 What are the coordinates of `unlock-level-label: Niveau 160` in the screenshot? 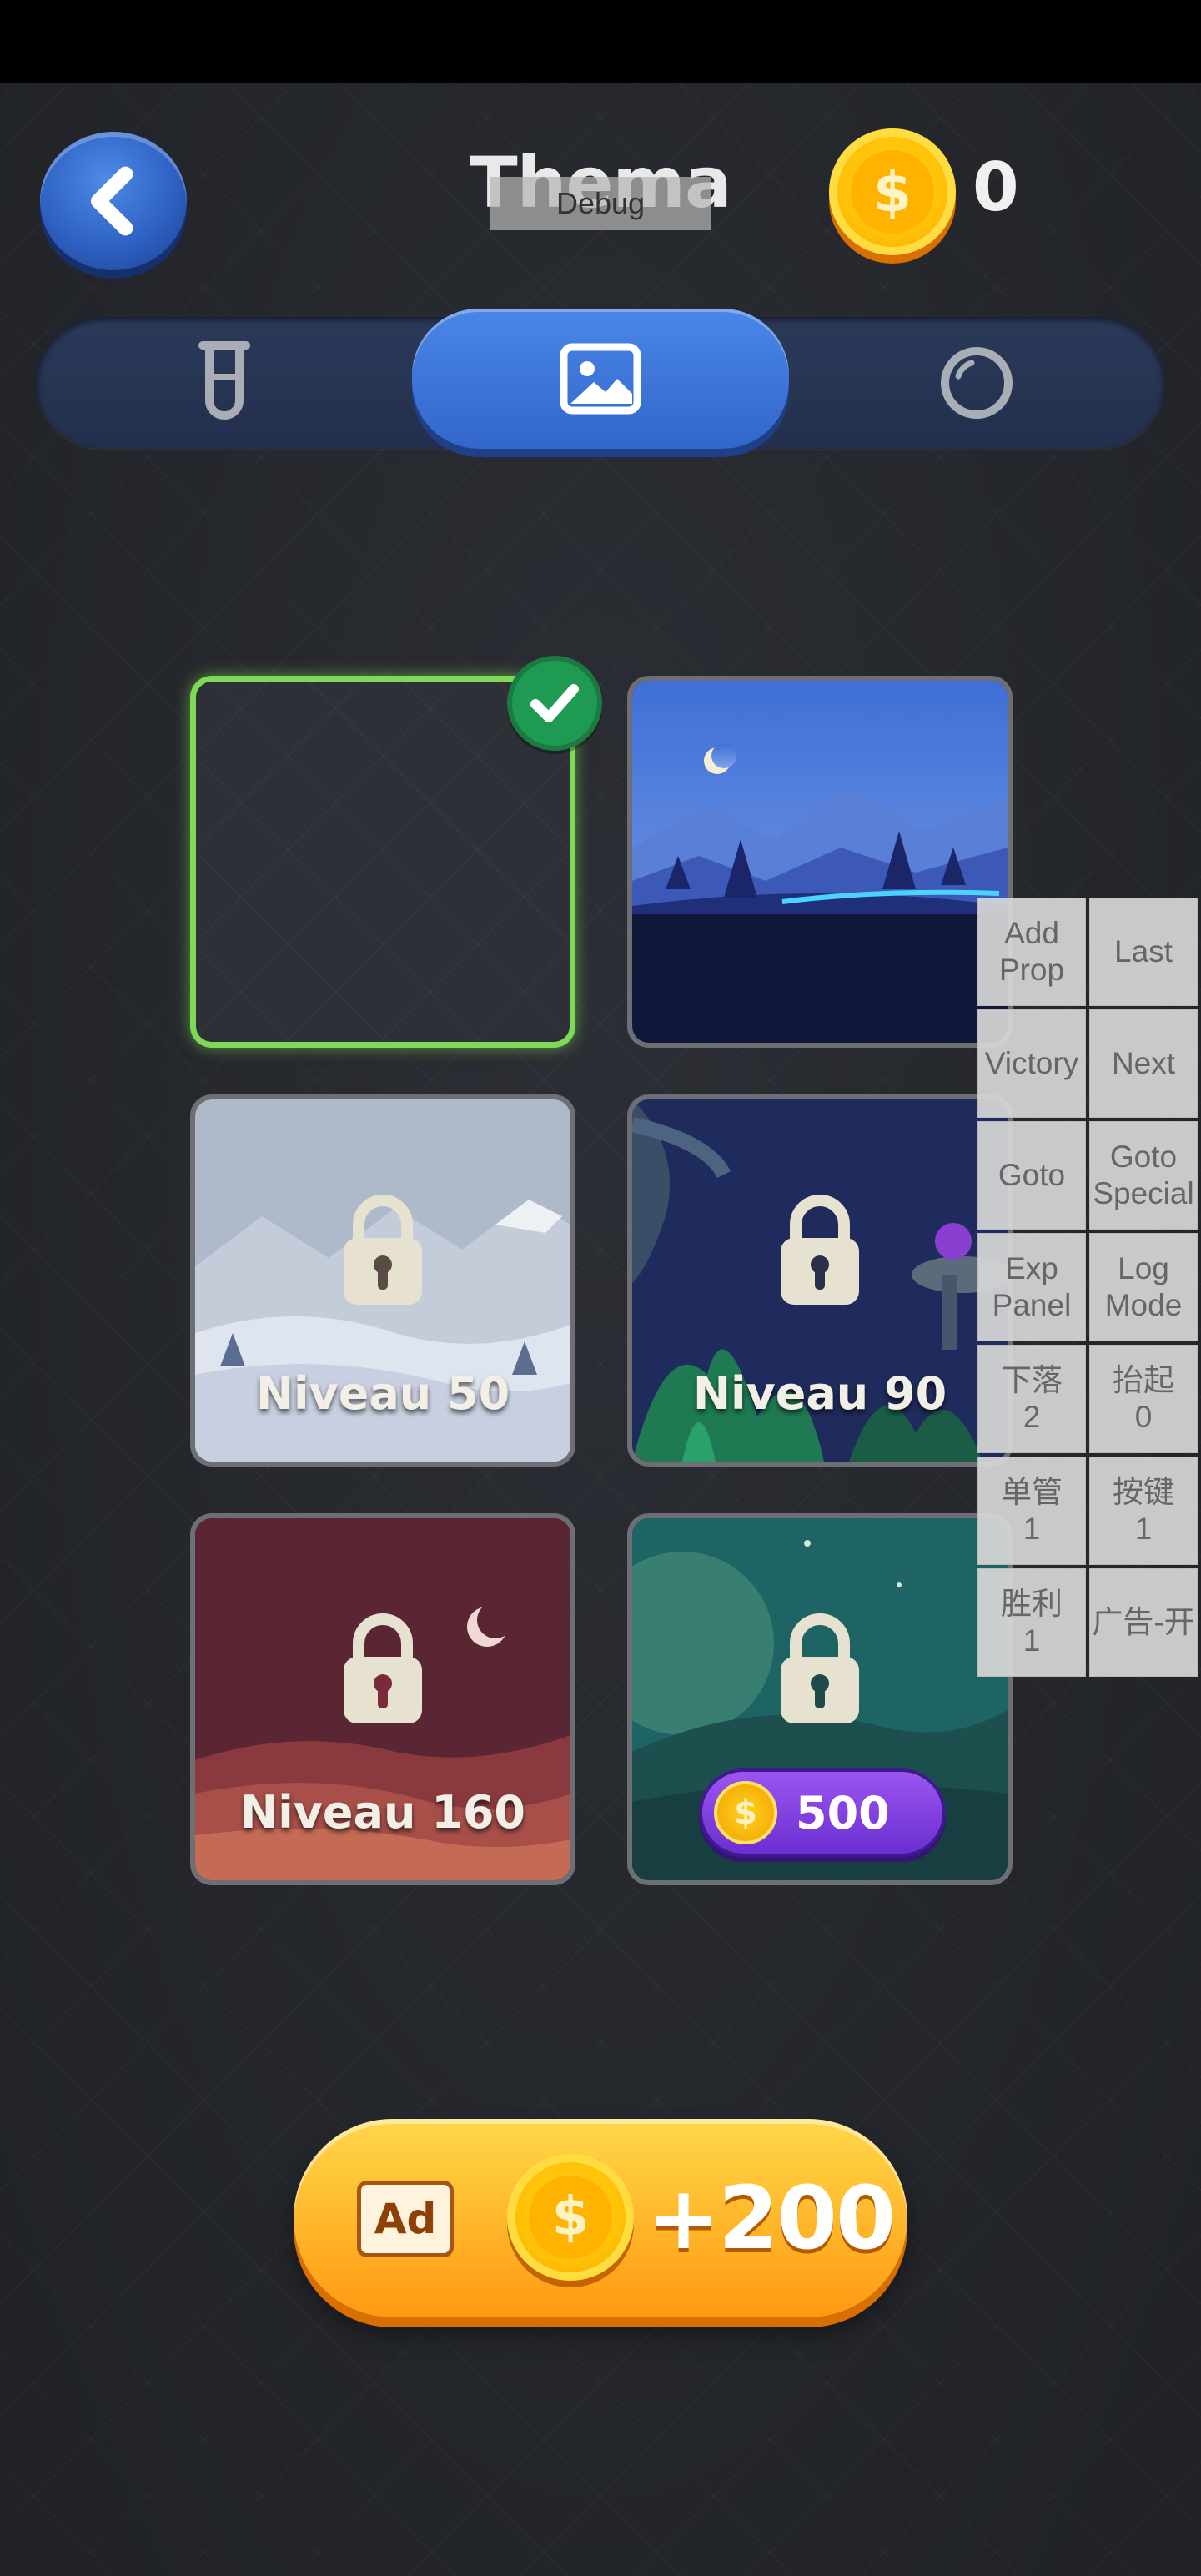 It's located at (383, 1812).